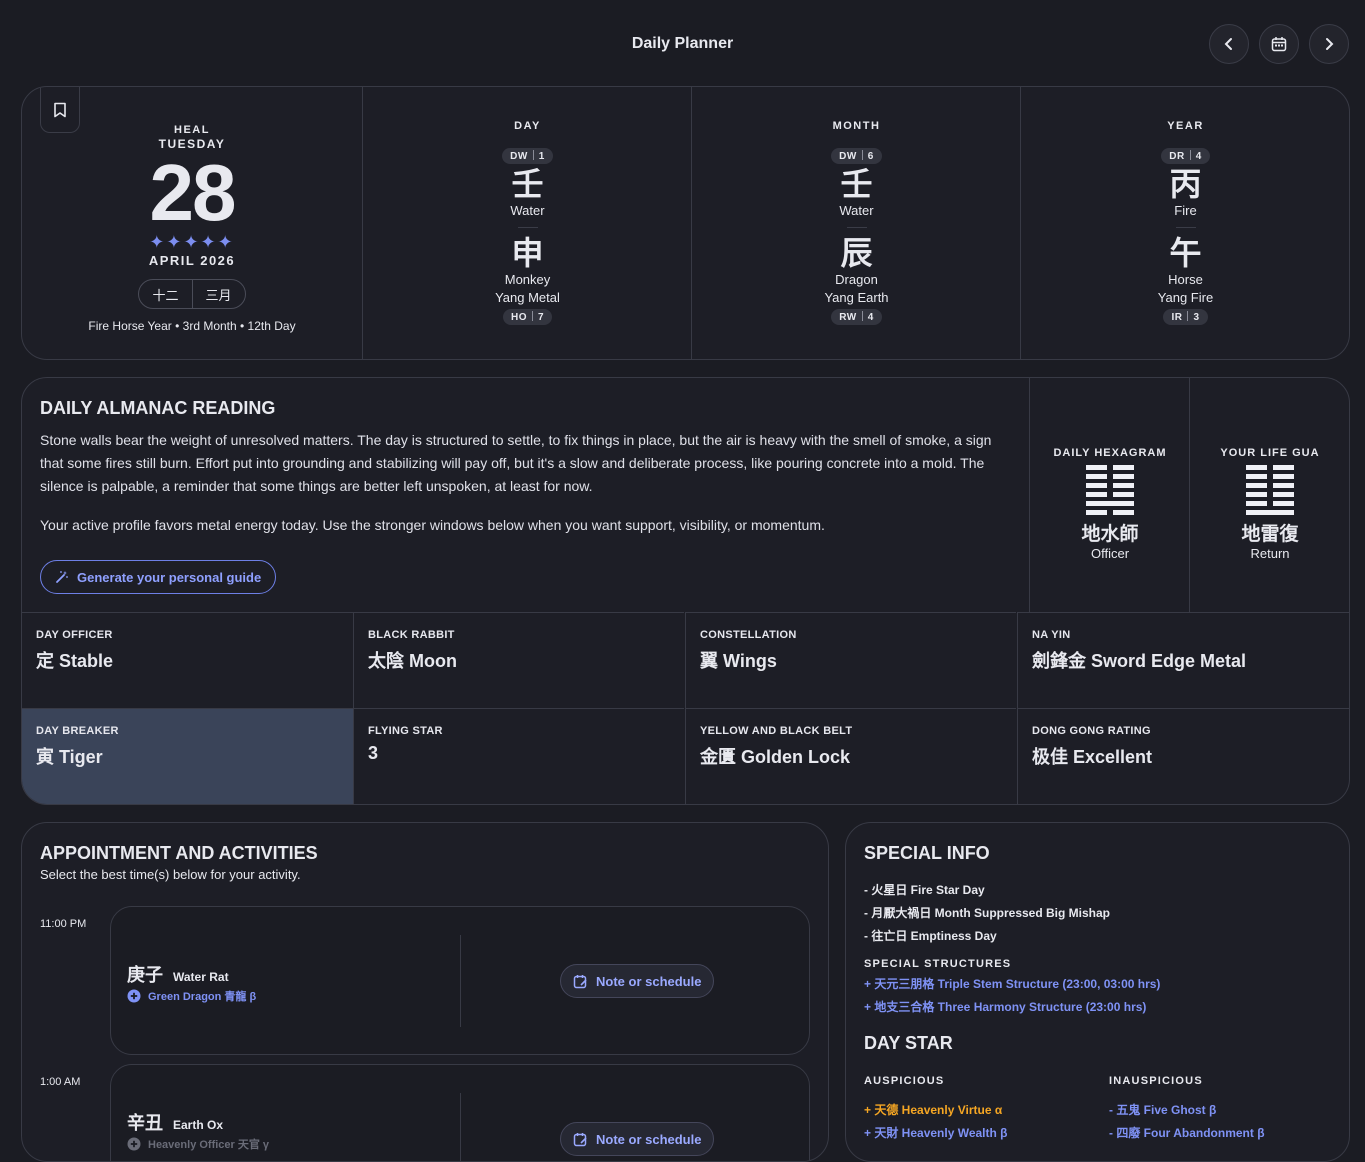  What do you see at coordinates (856, 317) in the screenshot?
I see `branch-tag: RW 4` at bounding box center [856, 317].